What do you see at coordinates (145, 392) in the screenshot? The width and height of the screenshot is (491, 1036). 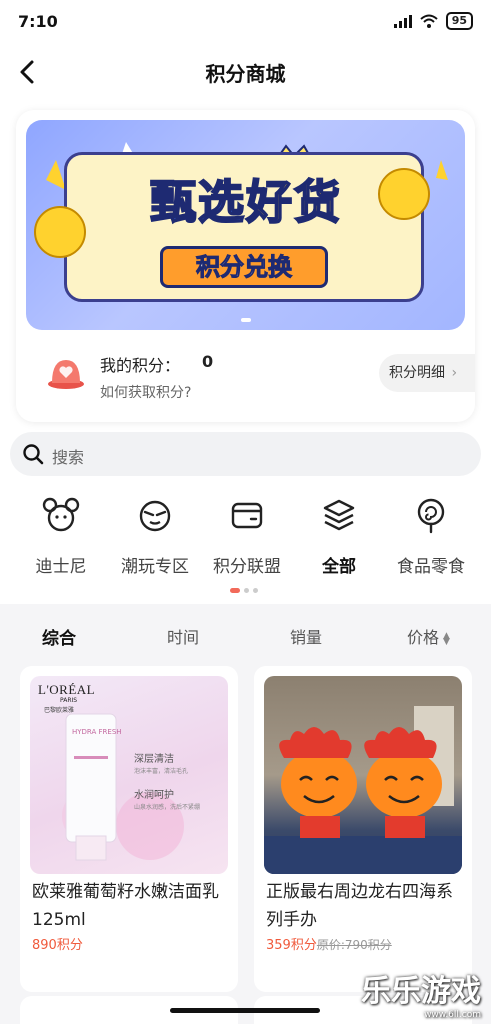 I see `how-to-earn-link: 如何获取积分?` at bounding box center [145, 392].